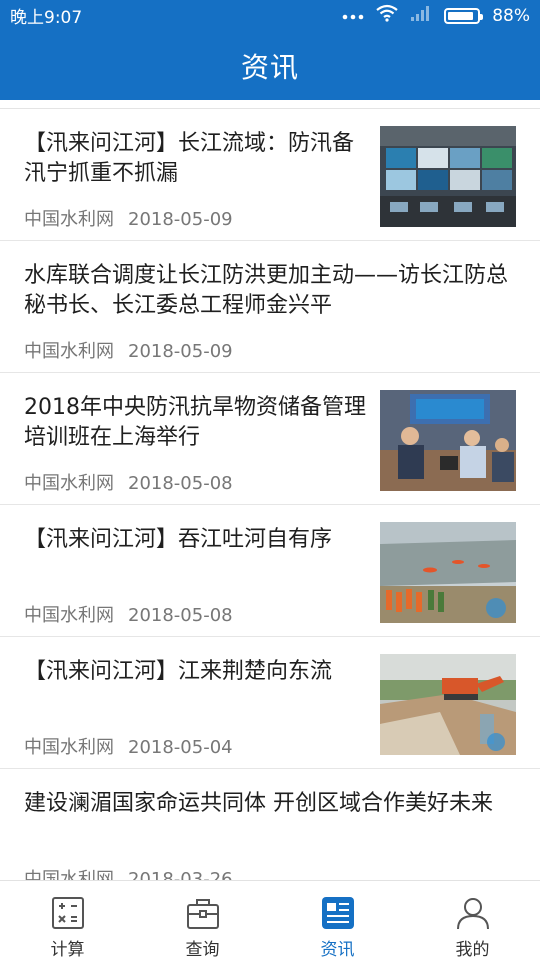 The height and width of the screenshot is (960, 540). I want to click on tab-calculate: 计算, so click(67, 920).